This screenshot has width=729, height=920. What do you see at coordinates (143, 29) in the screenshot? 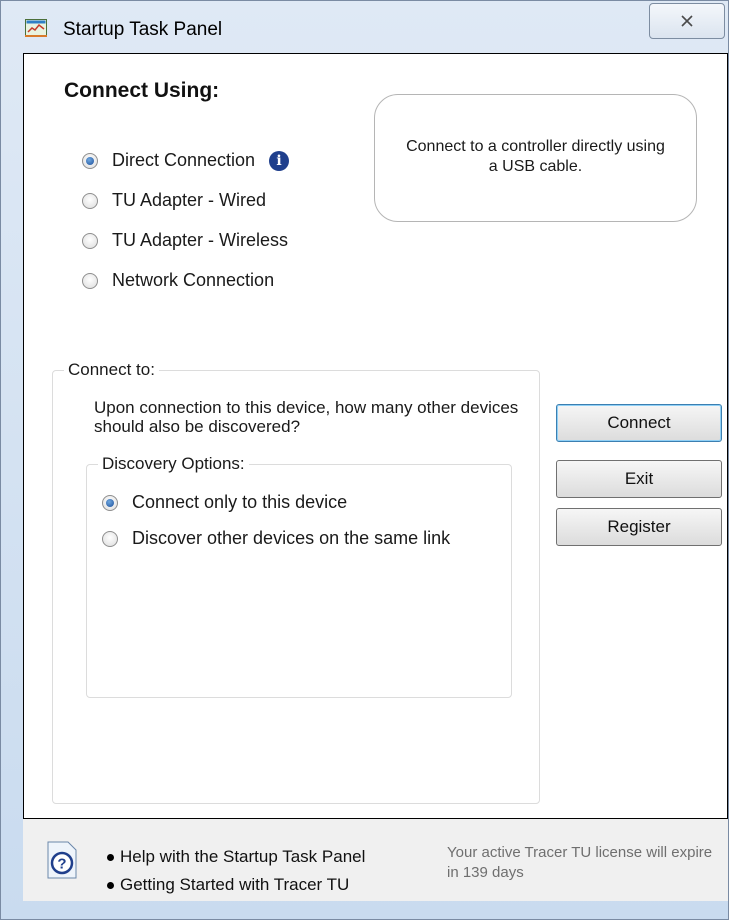
I see `window-title: Startup Task Panel` at bounding box center [143, 29].